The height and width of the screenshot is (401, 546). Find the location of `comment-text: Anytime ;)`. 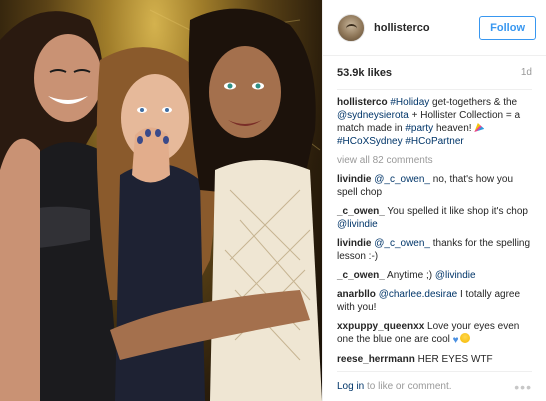

comment-text: Anytime ;) is located at coordinates (411, 275).